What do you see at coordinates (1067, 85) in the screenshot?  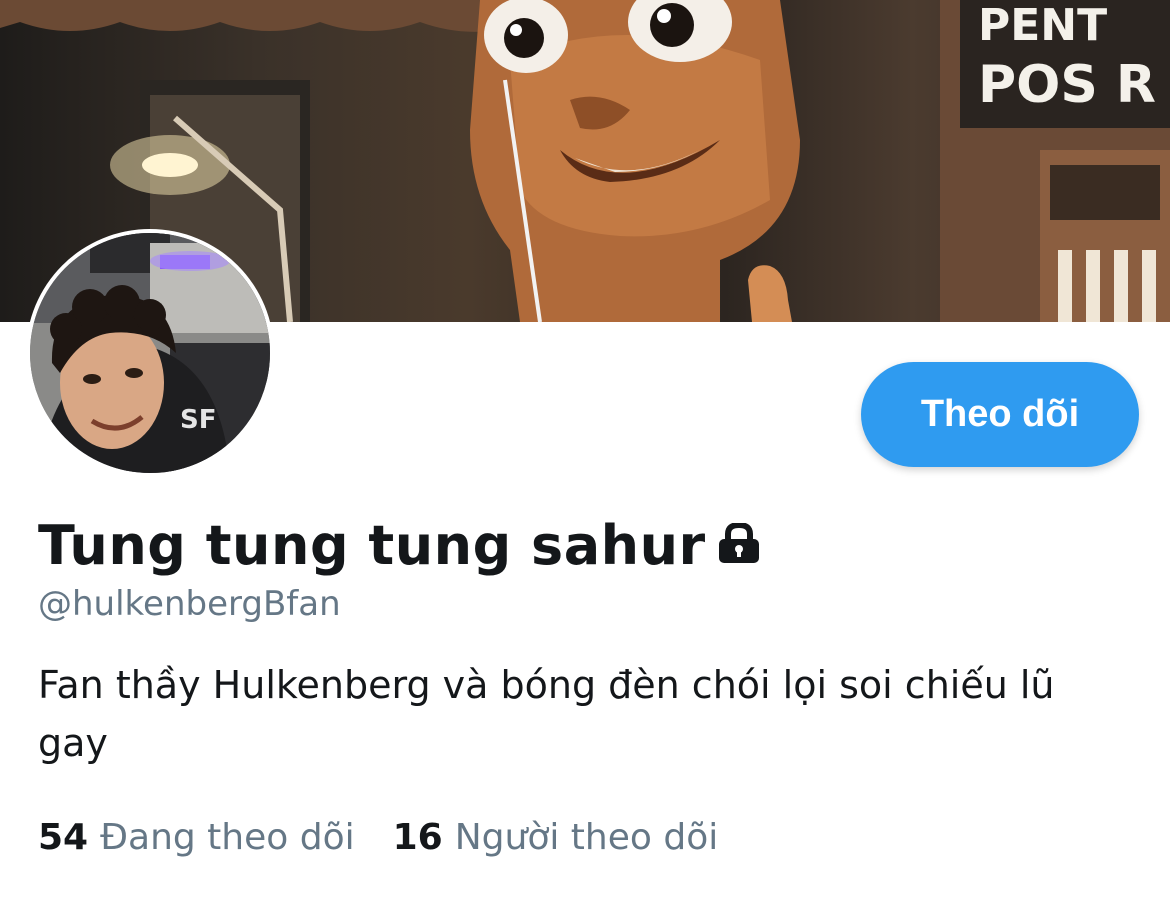 I see `banner-sign-line-2: POS R` at bounding box center [1067, 85].